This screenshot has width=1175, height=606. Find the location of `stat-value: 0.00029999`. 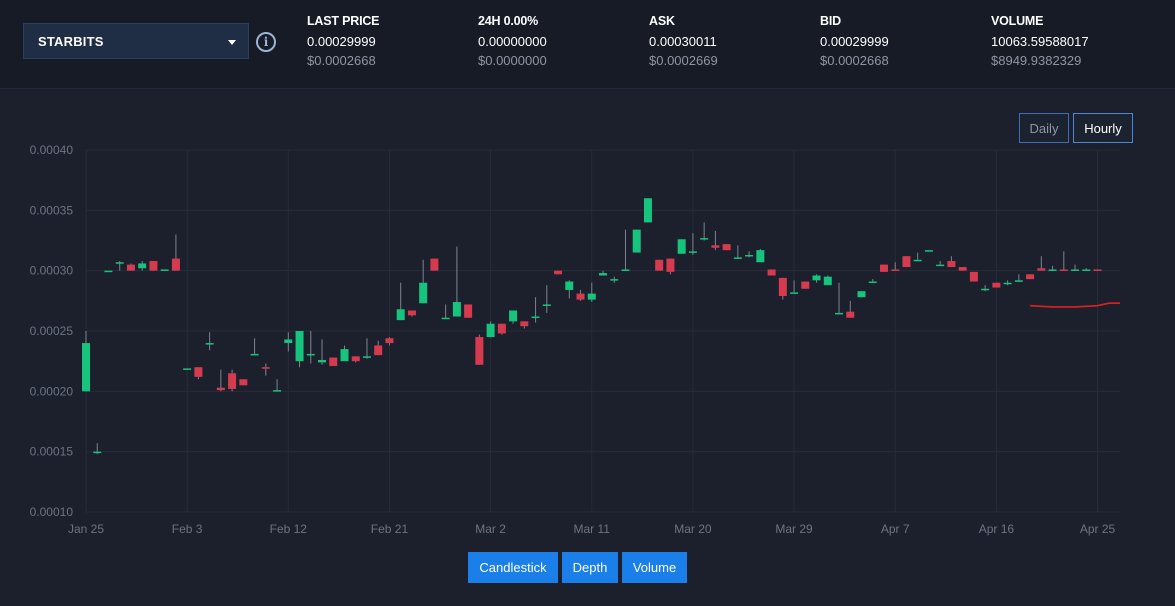

stat-value: 0.00029999 is located at coordinates (341, 41).